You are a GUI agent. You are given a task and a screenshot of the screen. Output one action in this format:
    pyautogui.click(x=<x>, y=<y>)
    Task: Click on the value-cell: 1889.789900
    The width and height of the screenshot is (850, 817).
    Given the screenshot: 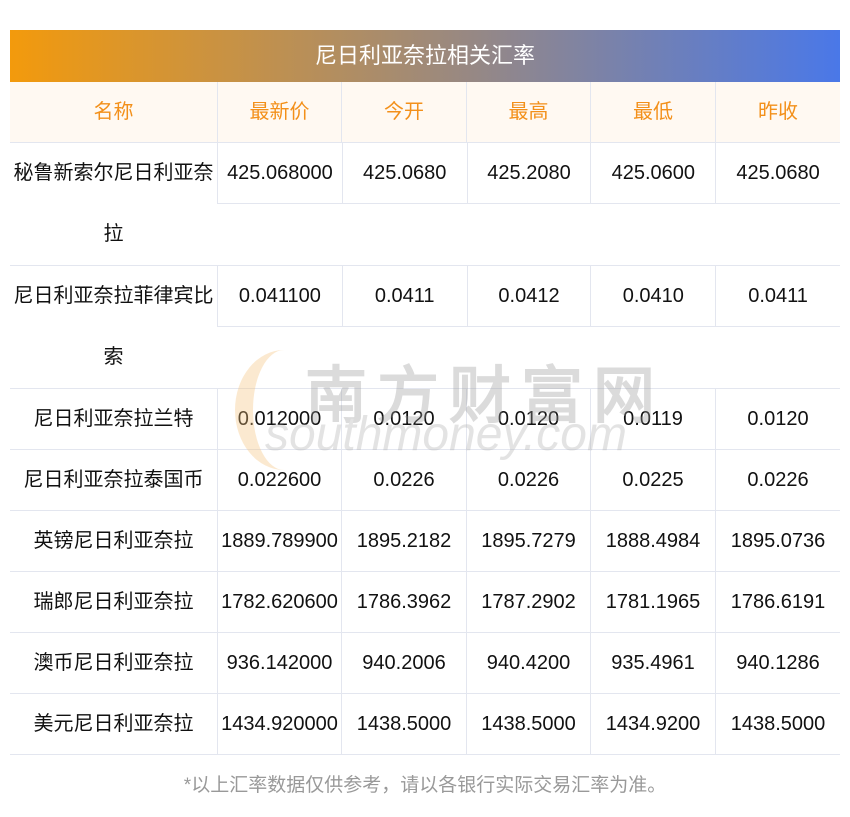 What is the action you would take?
    pyautogui.click(x=279, y=541)
    